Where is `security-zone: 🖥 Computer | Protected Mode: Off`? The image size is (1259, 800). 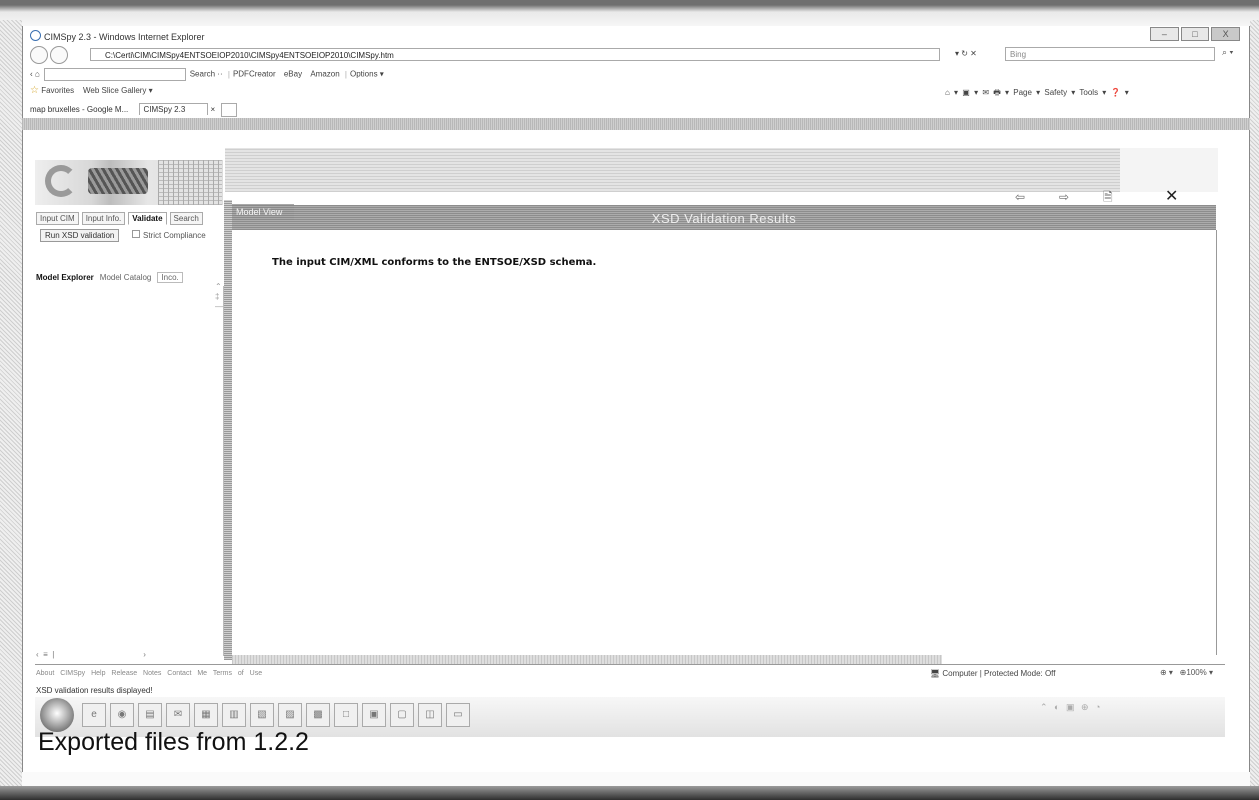 security-zone: 🖥 Computer | Protected Mode: Off is located at coordinates (992, 673).